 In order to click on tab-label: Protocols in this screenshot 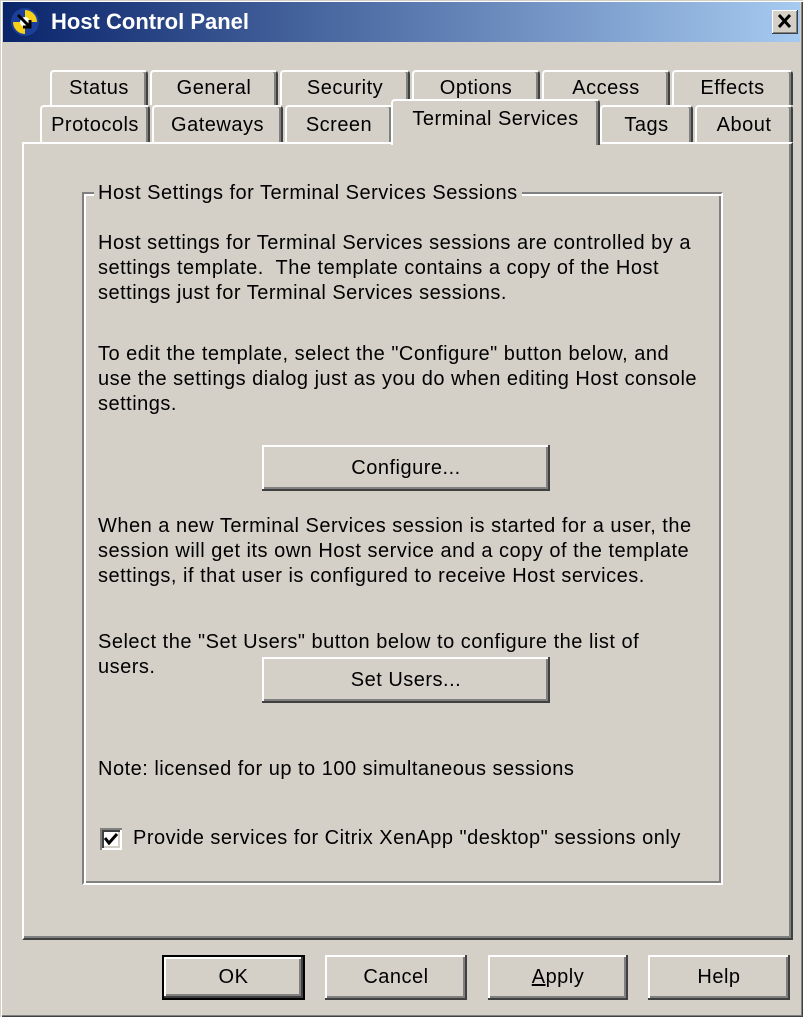, I will do `click(95, 125)`.